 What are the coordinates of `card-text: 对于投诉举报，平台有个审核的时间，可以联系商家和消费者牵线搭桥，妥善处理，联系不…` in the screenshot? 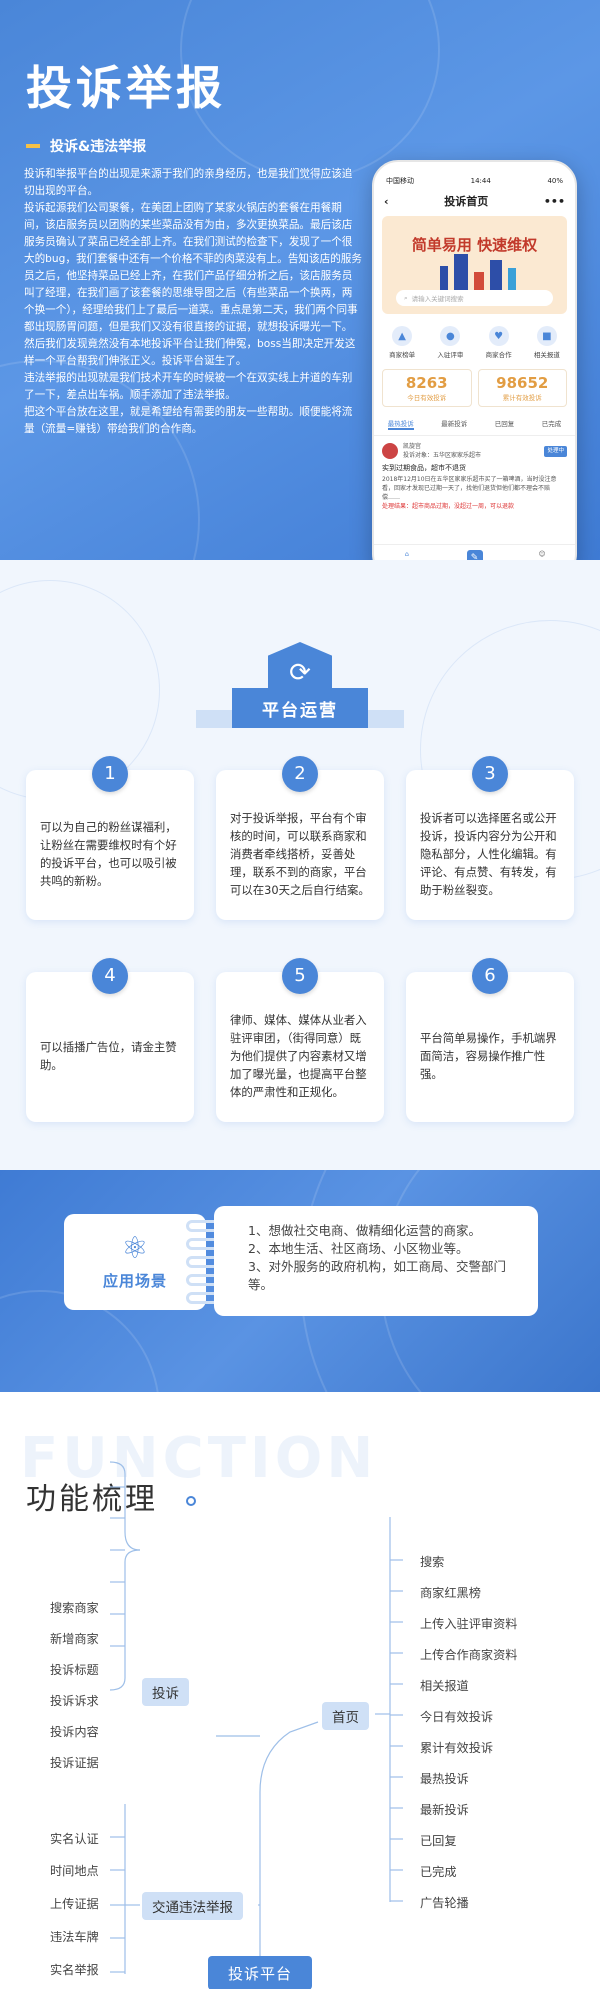 It's located at (300, 854).